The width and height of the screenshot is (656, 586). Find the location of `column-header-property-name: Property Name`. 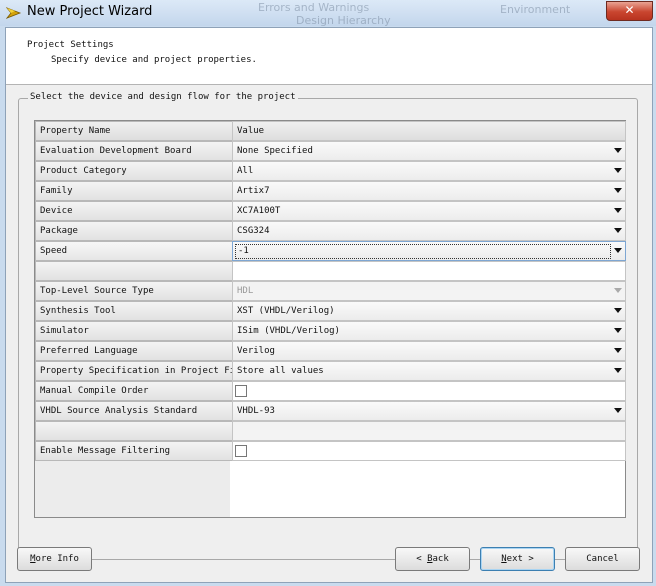

column-header-property-name: Property Name is located at coordinates (134, 131).